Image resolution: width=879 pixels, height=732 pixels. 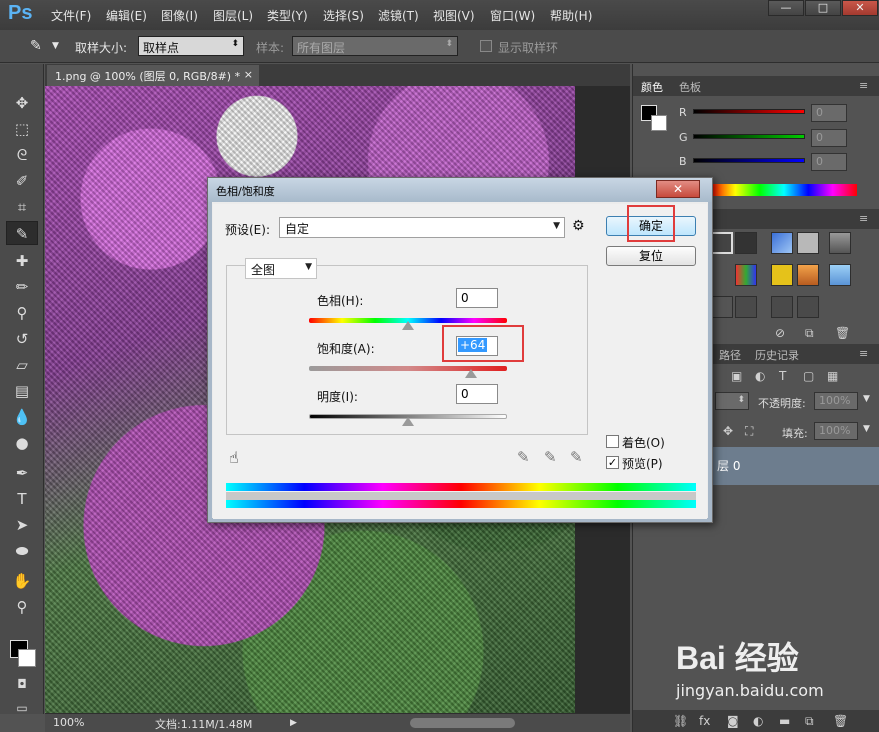 I want to click on fill-value: 100%, so click(x=836, y=431).